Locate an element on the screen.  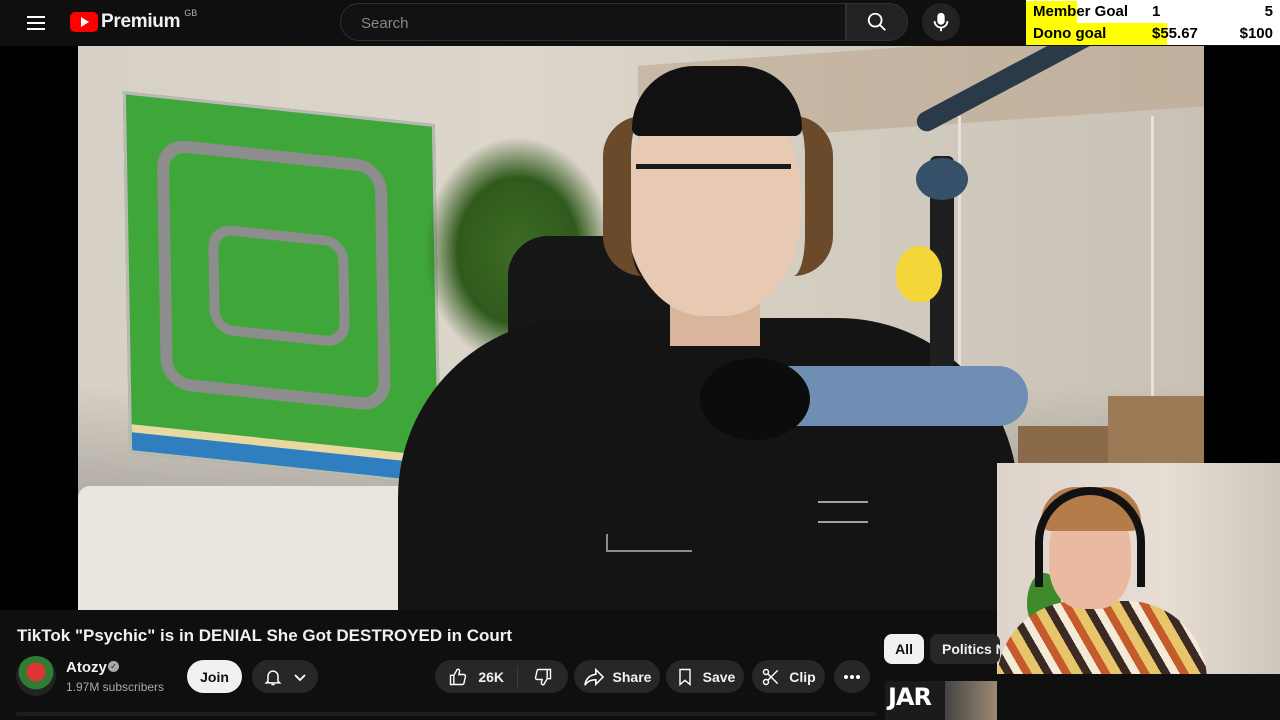
member-goal-target: 5 is located at coordinates (1268, 11).